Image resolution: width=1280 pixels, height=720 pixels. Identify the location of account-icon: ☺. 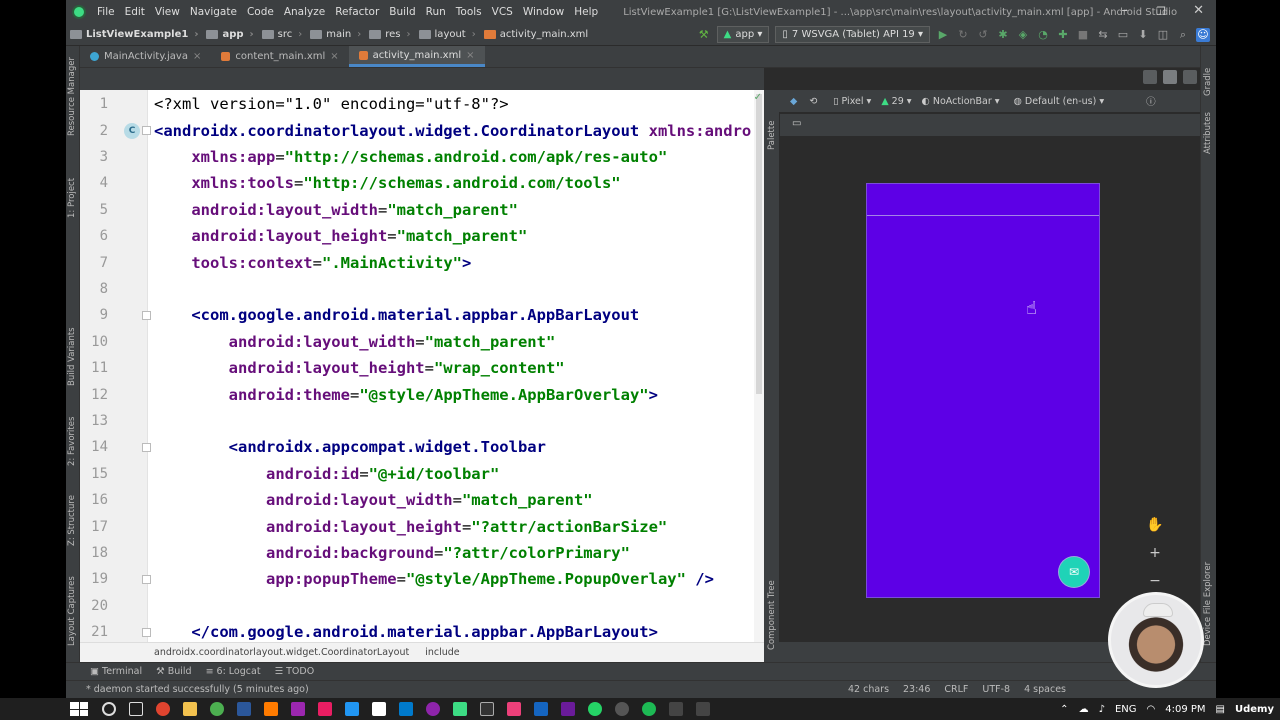
(1203, 34).